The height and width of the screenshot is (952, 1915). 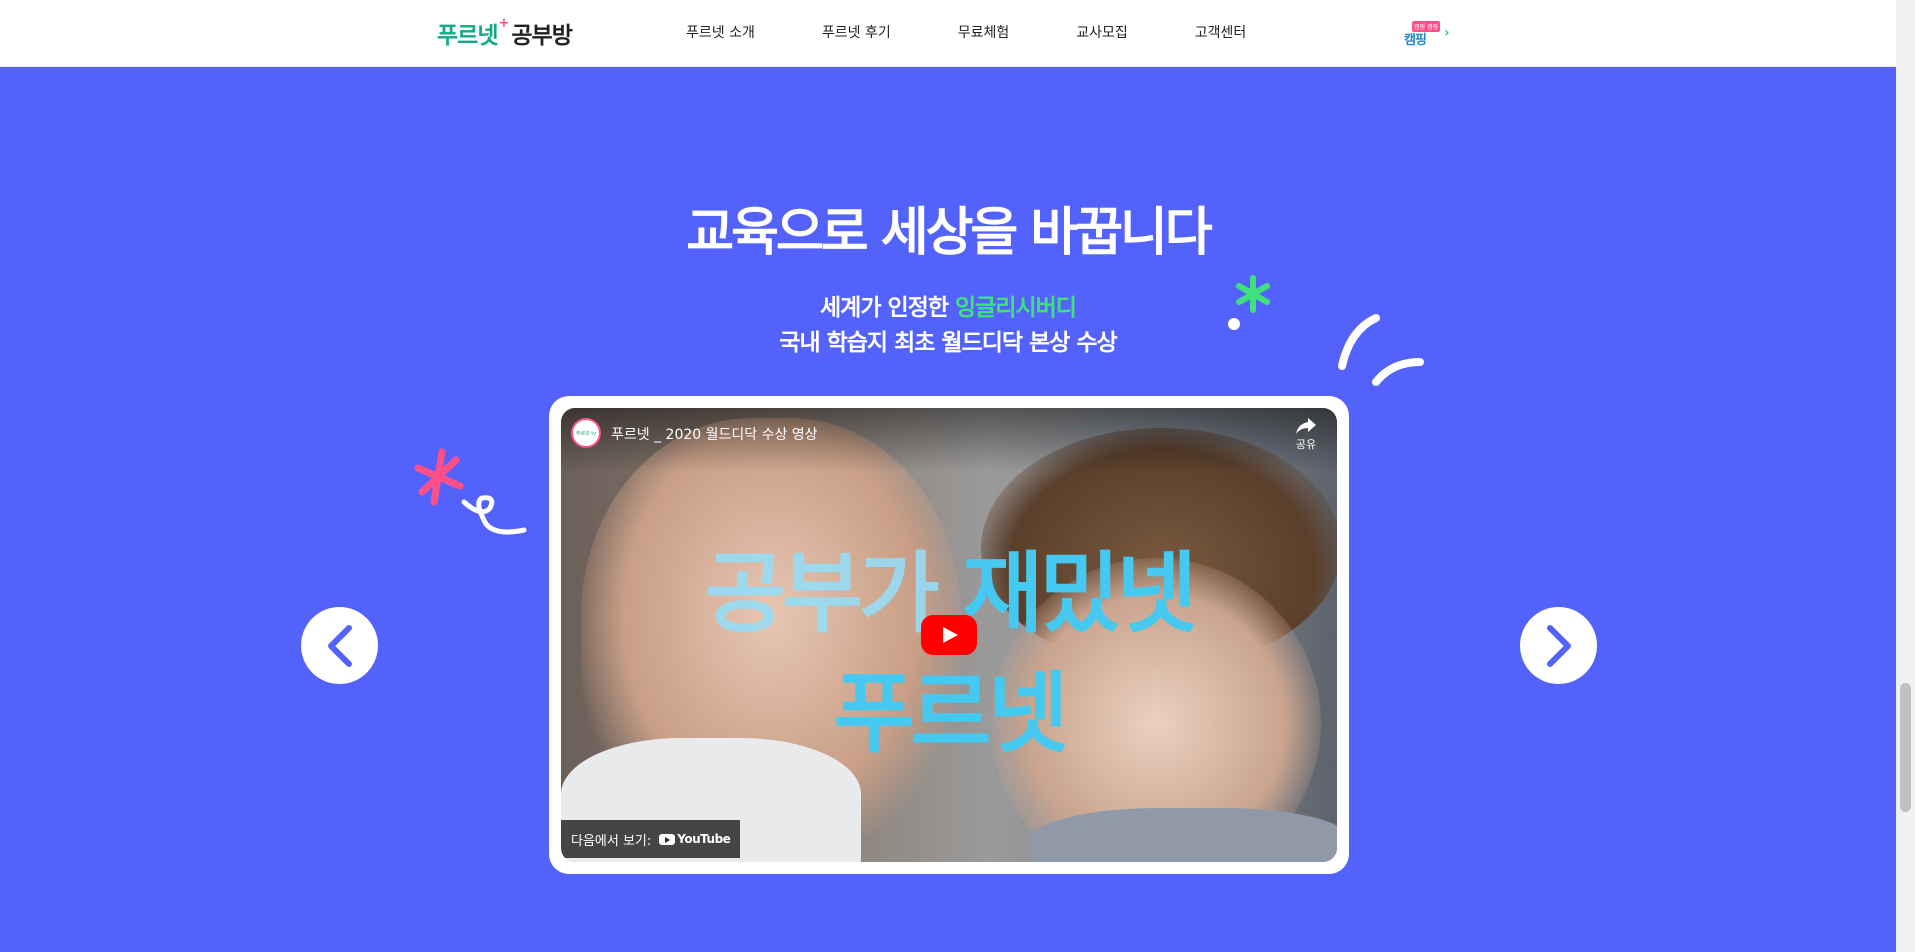 I want to click on carousel-prev-button, so click(x=339, y=645).